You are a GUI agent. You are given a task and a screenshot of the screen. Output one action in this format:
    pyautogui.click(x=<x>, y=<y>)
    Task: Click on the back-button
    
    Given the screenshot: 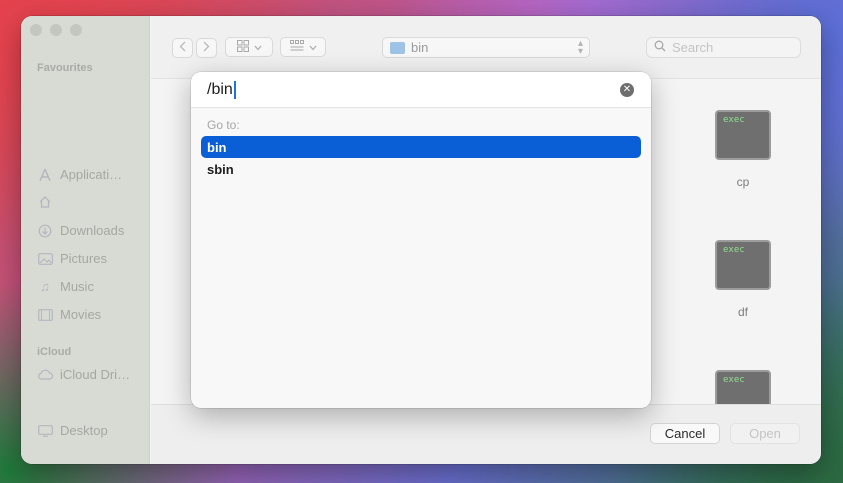 What is the action you would take?
    pyautogui.click(x=182, y=48)
    